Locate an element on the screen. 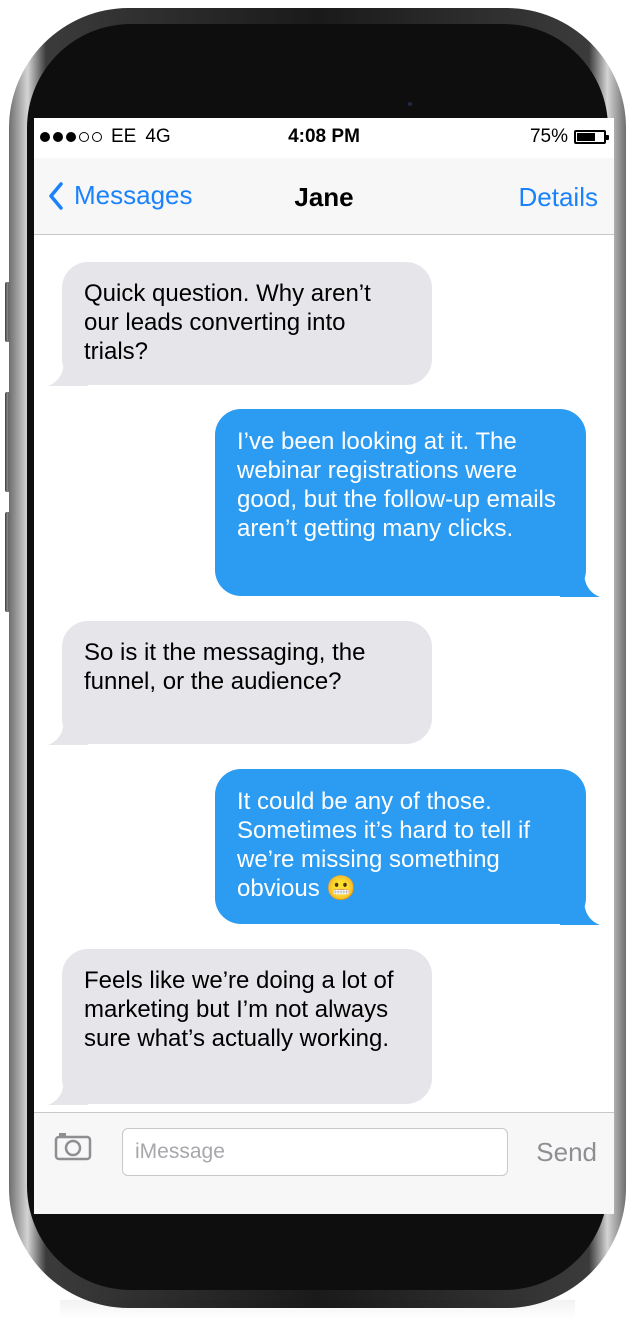  back-button: Messages is located at coordinates (120, 195).